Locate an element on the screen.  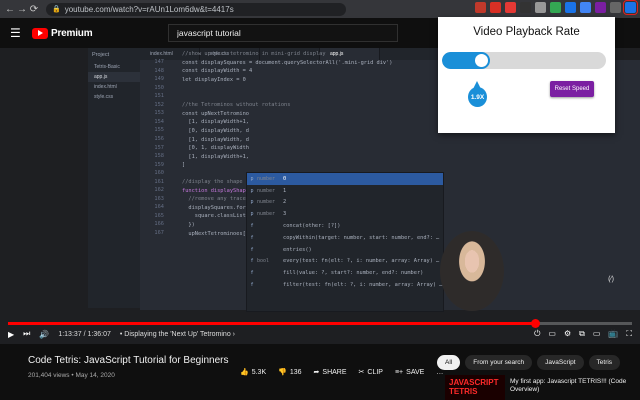
line-number: 165 is located at coordinates (159, 215).